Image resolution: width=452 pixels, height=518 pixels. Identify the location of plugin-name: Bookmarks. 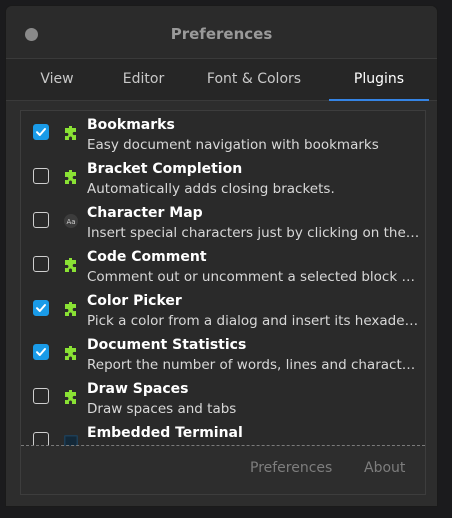
(131, 125).